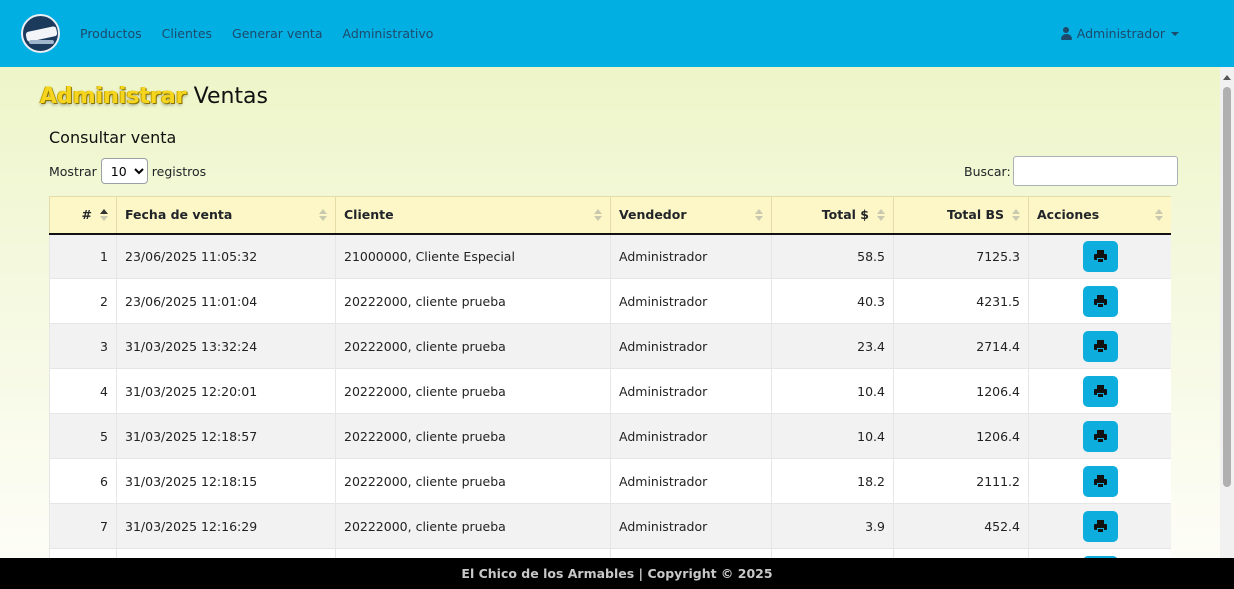 Image resolution: width=1234 pixels, height=589 pixels. Describe the element at coordinates (113, 137) in the screenshot. I see `section-subtitle: Consultar venta` at that location.